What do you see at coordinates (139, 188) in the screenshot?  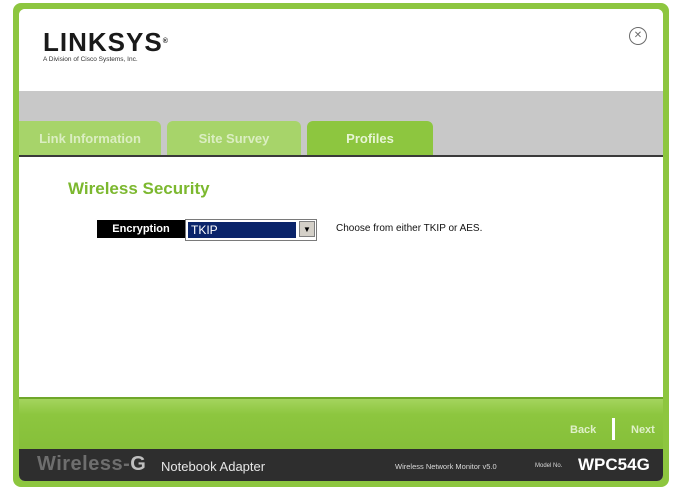 I see `page-title: Wireless Security` at bounding box center [139, 188].